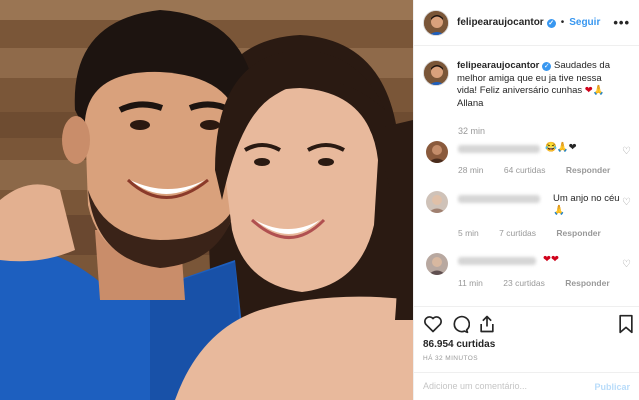 The height and width of the screenshot is (400, 639). What do you see at coordinates (551, 259) in the screenshot?
I see `comment-text: ❤❤` at bounding box center [551, 259].